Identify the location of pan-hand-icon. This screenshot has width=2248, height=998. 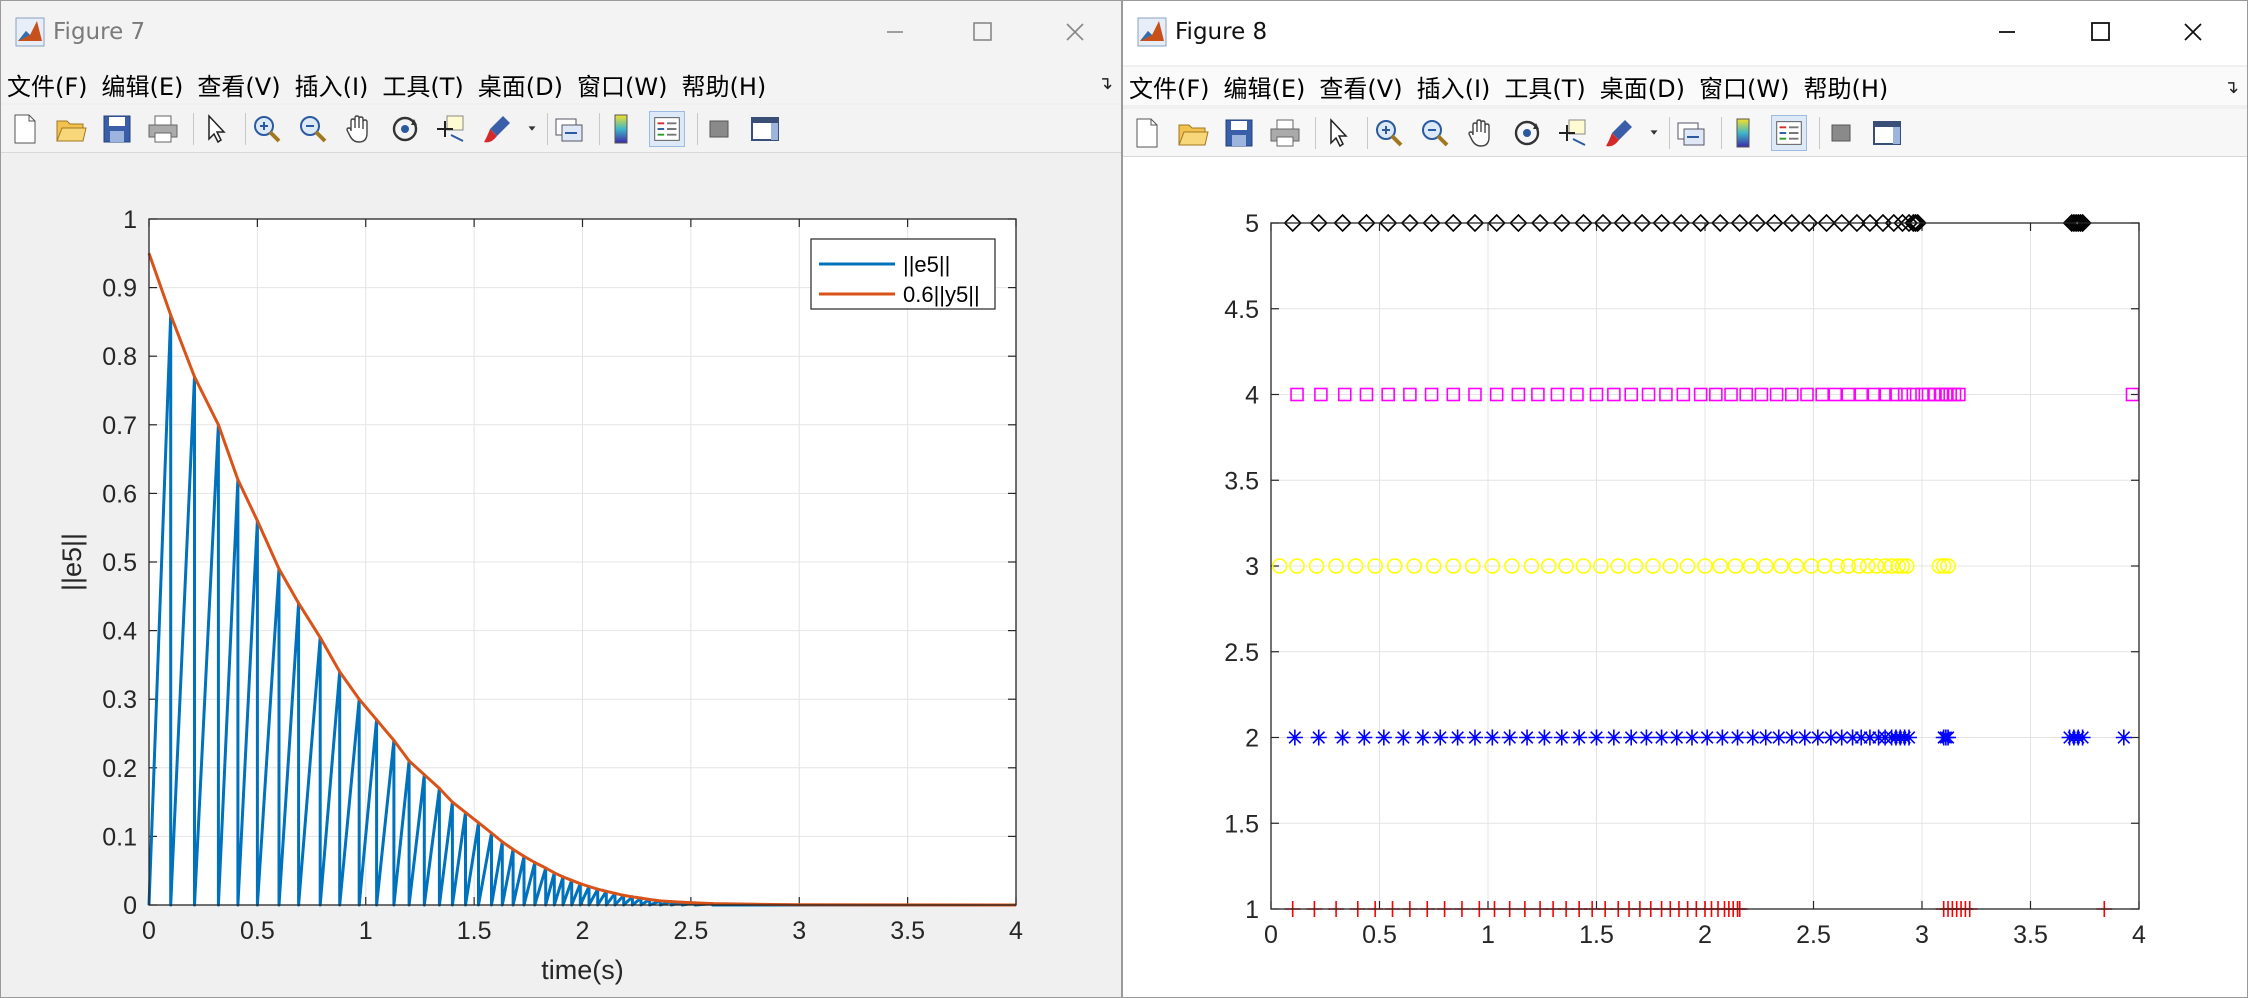
(1479, 133).